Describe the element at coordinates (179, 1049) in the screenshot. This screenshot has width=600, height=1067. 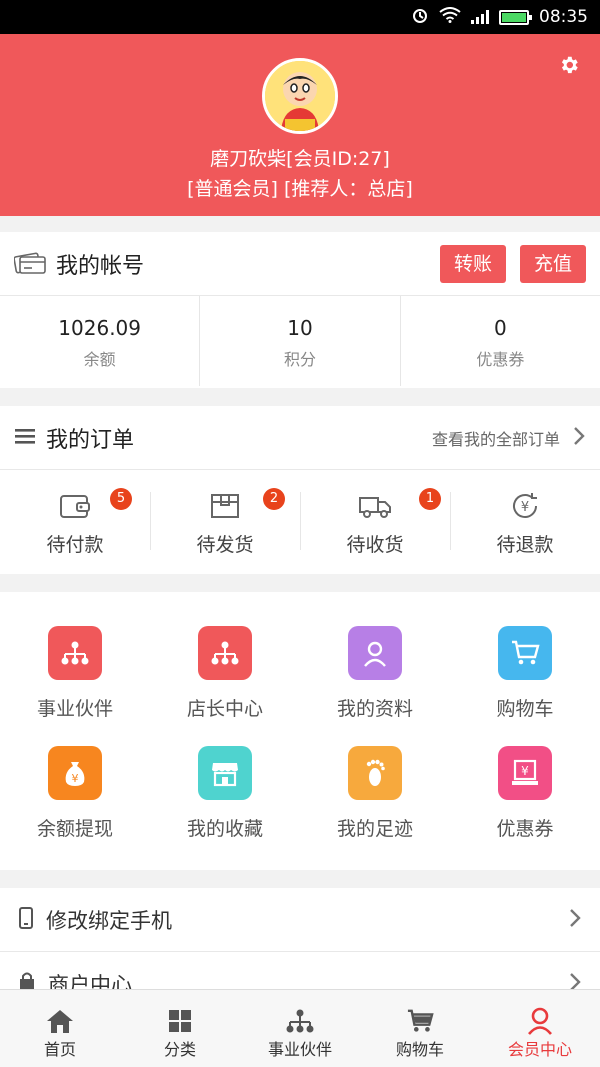
I see `tab-label: 分类` at that location.